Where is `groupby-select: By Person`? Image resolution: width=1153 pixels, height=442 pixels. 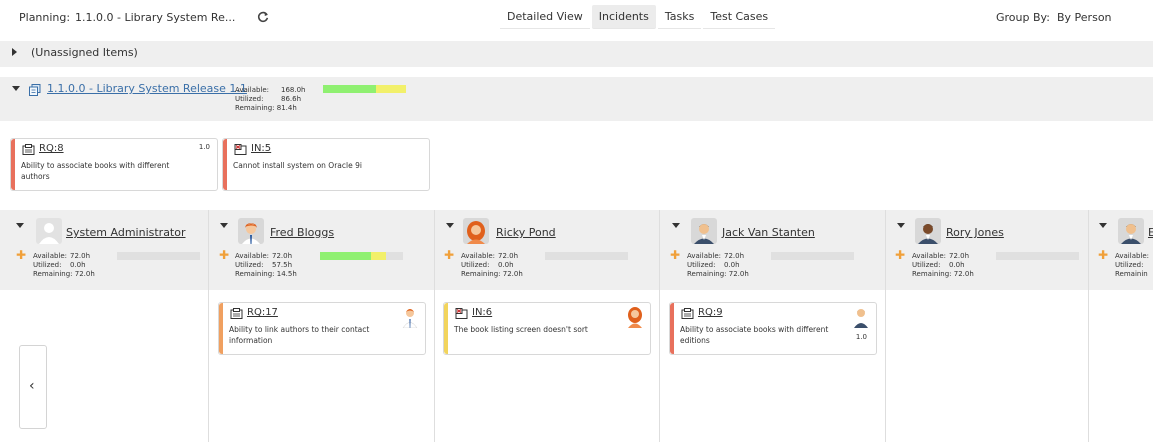
groupby-select: By Person is located at coordinates (1084, 17).